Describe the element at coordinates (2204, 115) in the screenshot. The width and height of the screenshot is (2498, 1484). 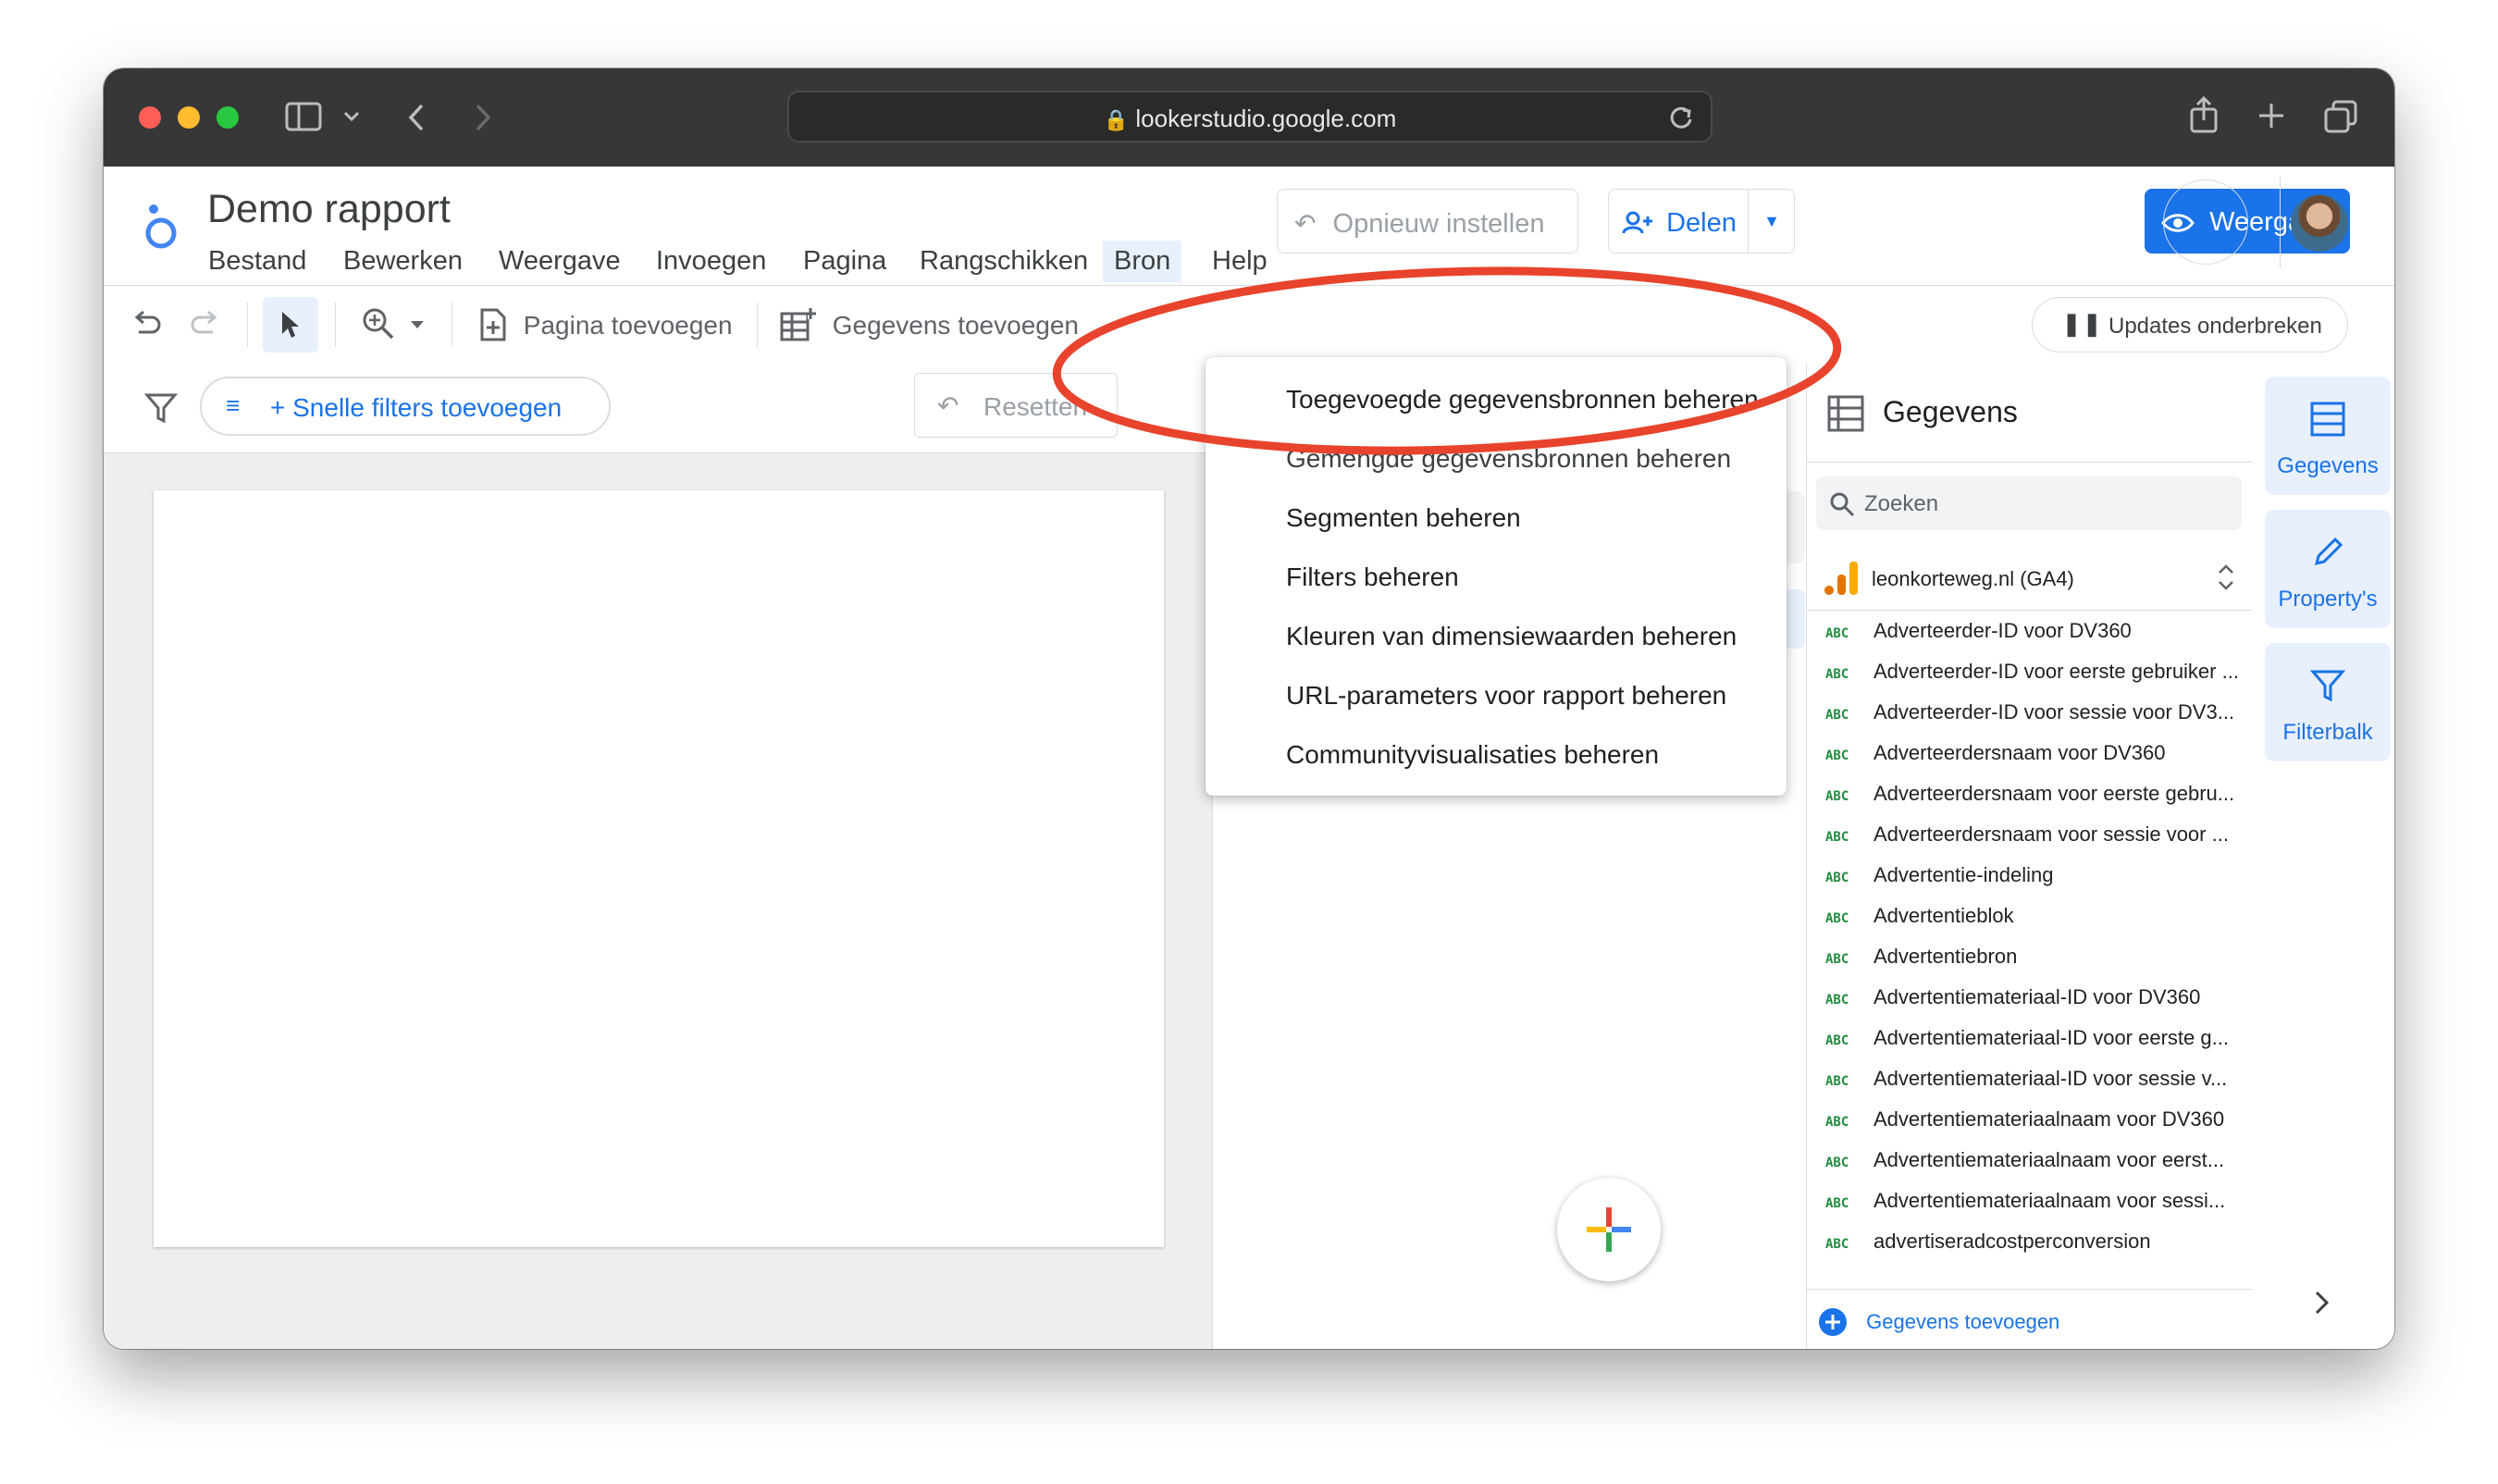
I see `share-icon` at that location.